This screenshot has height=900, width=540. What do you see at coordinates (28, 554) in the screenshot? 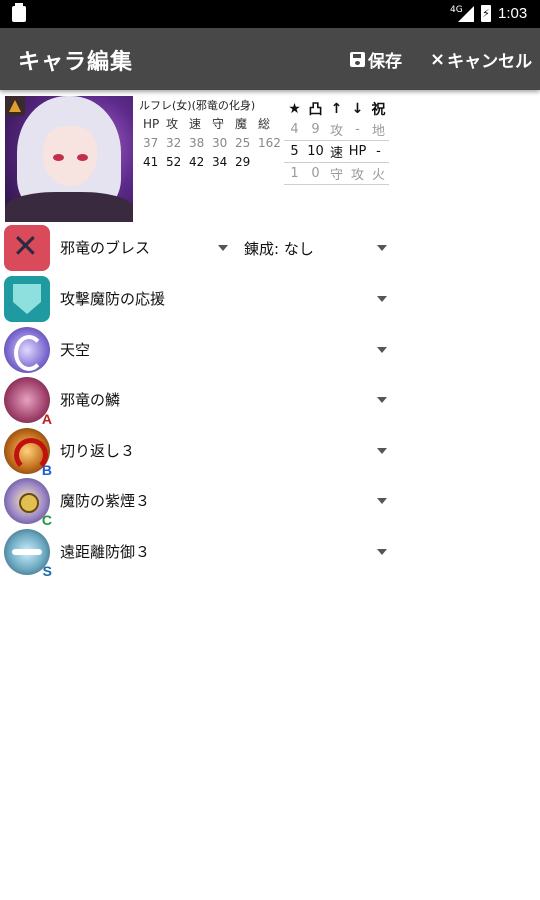
I see `distant-defense-icon: S` at bounding box center [28, 554].